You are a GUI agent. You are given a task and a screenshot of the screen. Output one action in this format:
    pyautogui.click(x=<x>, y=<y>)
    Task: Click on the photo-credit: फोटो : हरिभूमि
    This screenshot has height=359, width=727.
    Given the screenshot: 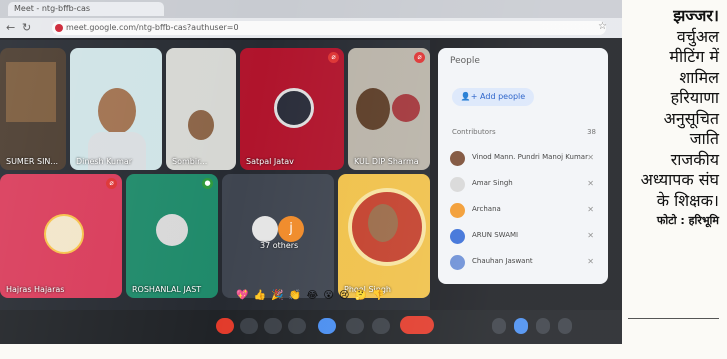 What is the action you would take?
    pyautogui.click(x=687, y=220)
    